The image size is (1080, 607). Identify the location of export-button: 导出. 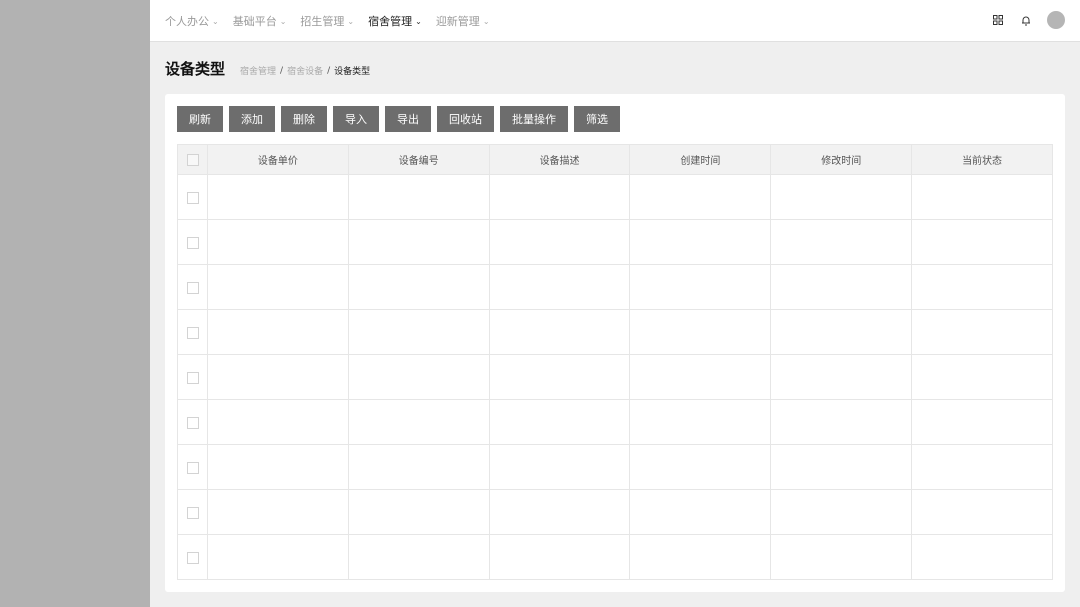
(408, 119).